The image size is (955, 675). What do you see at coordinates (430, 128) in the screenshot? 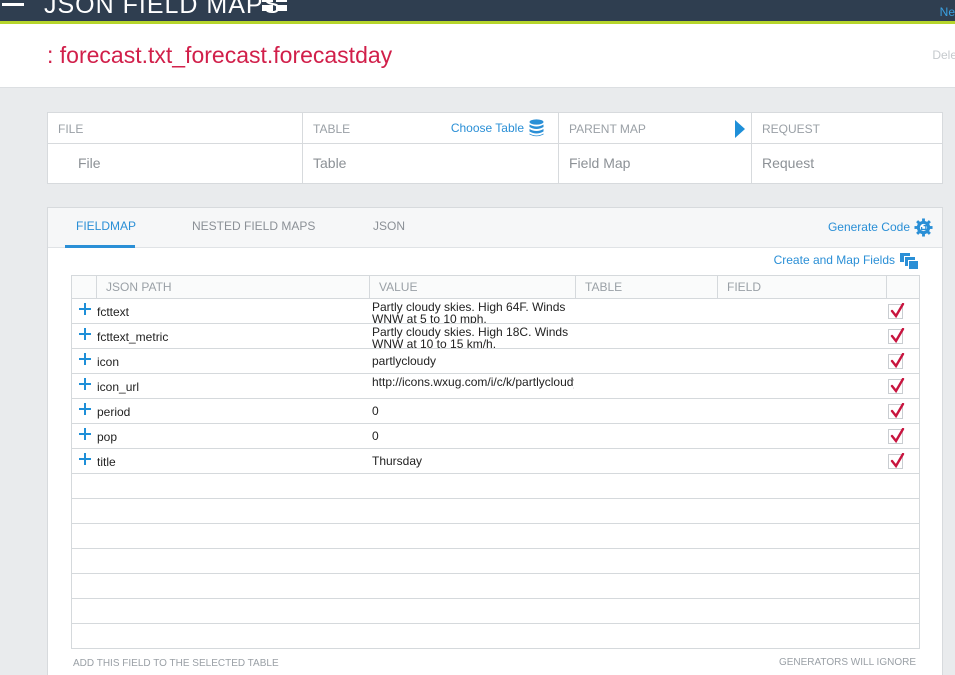
I see `table-header-cell: TABLE Choose Table` at bounding box center [430, 128].